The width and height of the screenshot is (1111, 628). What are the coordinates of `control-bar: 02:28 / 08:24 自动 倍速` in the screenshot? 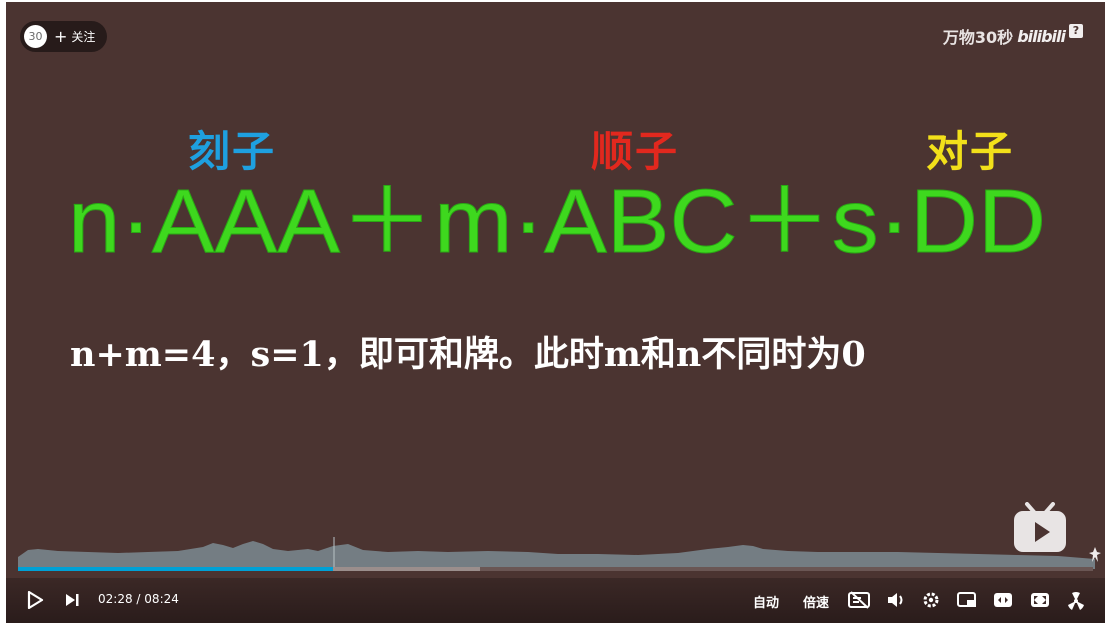 It's located at (555, 600).